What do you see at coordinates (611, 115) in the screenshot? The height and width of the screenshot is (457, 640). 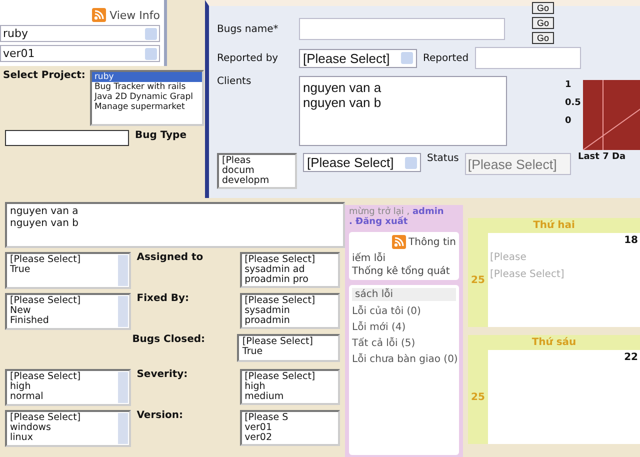 I see `chart-drawing` at bounding box center [611, 115].